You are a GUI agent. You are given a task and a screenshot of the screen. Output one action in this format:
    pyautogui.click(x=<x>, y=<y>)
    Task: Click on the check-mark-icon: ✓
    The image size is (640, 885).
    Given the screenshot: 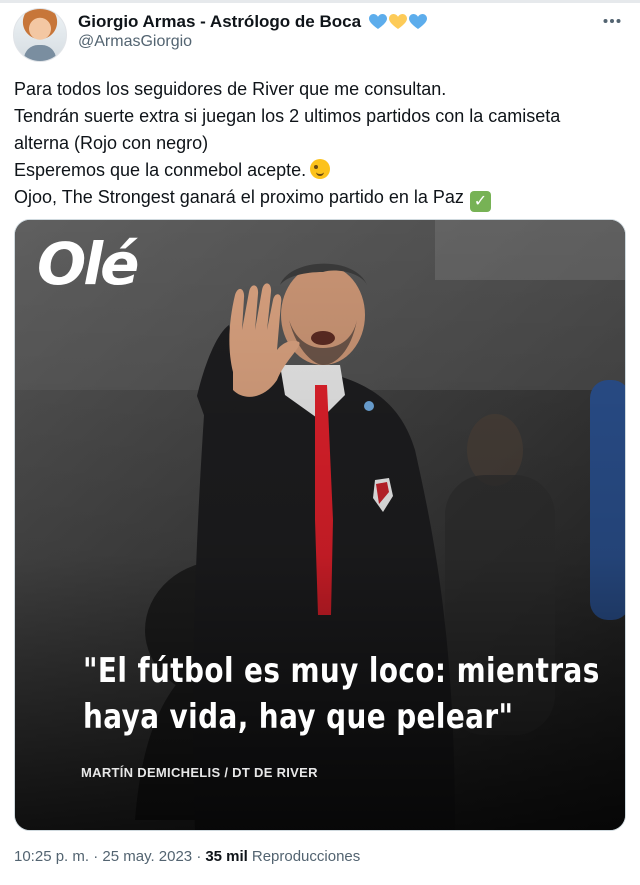 What is the action you would take?
    pyautogui.click(x=480, y=201)
    